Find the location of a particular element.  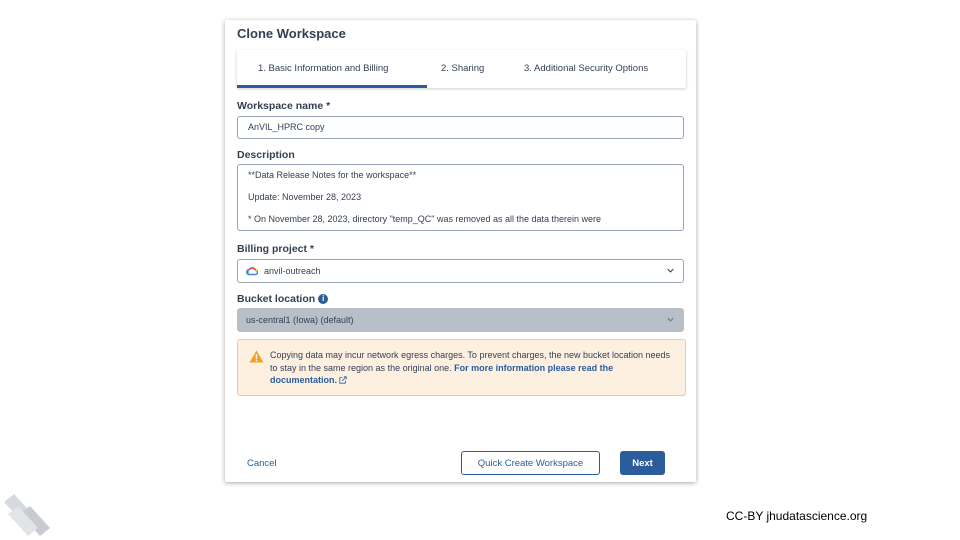

dialog-title: Clone Workspace is located at coordinates (291, 33).